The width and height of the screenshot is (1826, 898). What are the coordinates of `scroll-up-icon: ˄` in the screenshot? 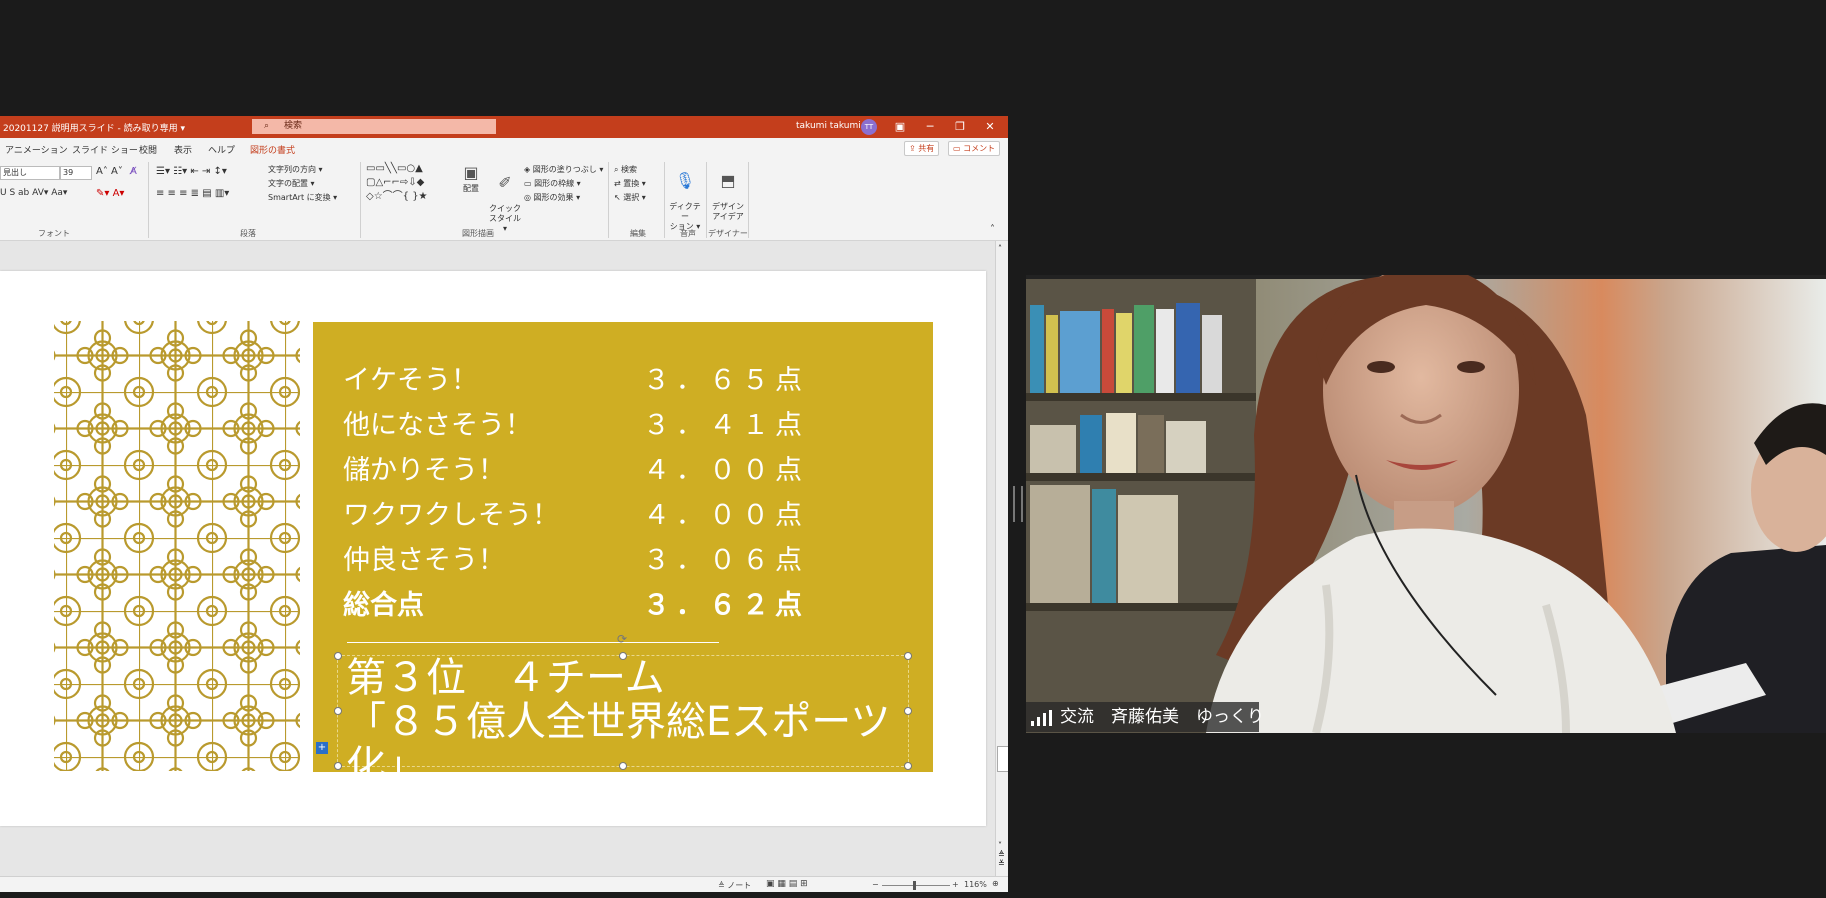 It's located at (1000, 248).